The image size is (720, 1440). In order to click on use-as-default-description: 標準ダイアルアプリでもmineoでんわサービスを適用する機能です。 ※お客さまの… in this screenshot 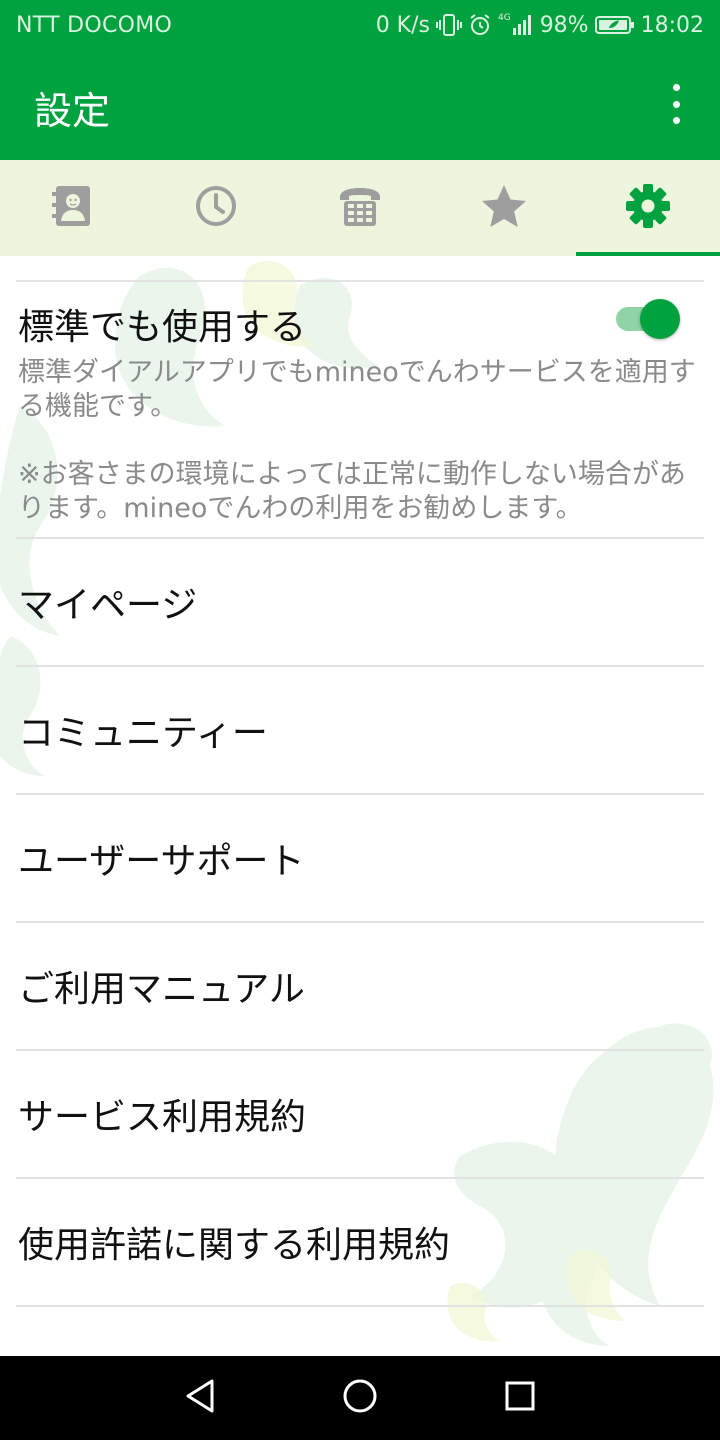, I will do `click(357, 440)`.